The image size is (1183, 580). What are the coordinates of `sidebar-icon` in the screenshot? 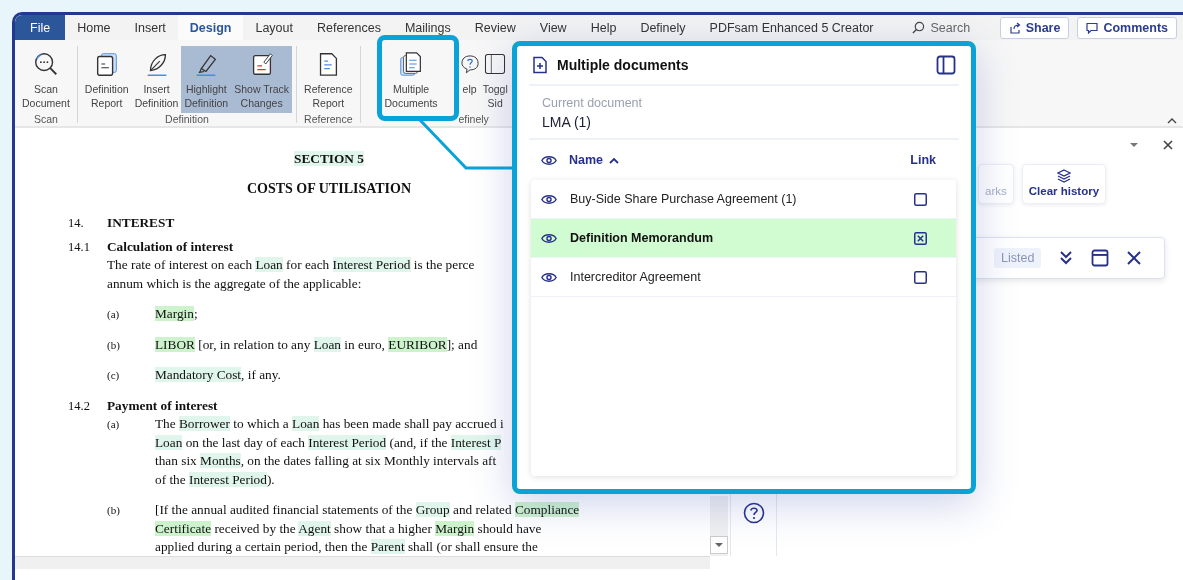 It's located at (946, 65).